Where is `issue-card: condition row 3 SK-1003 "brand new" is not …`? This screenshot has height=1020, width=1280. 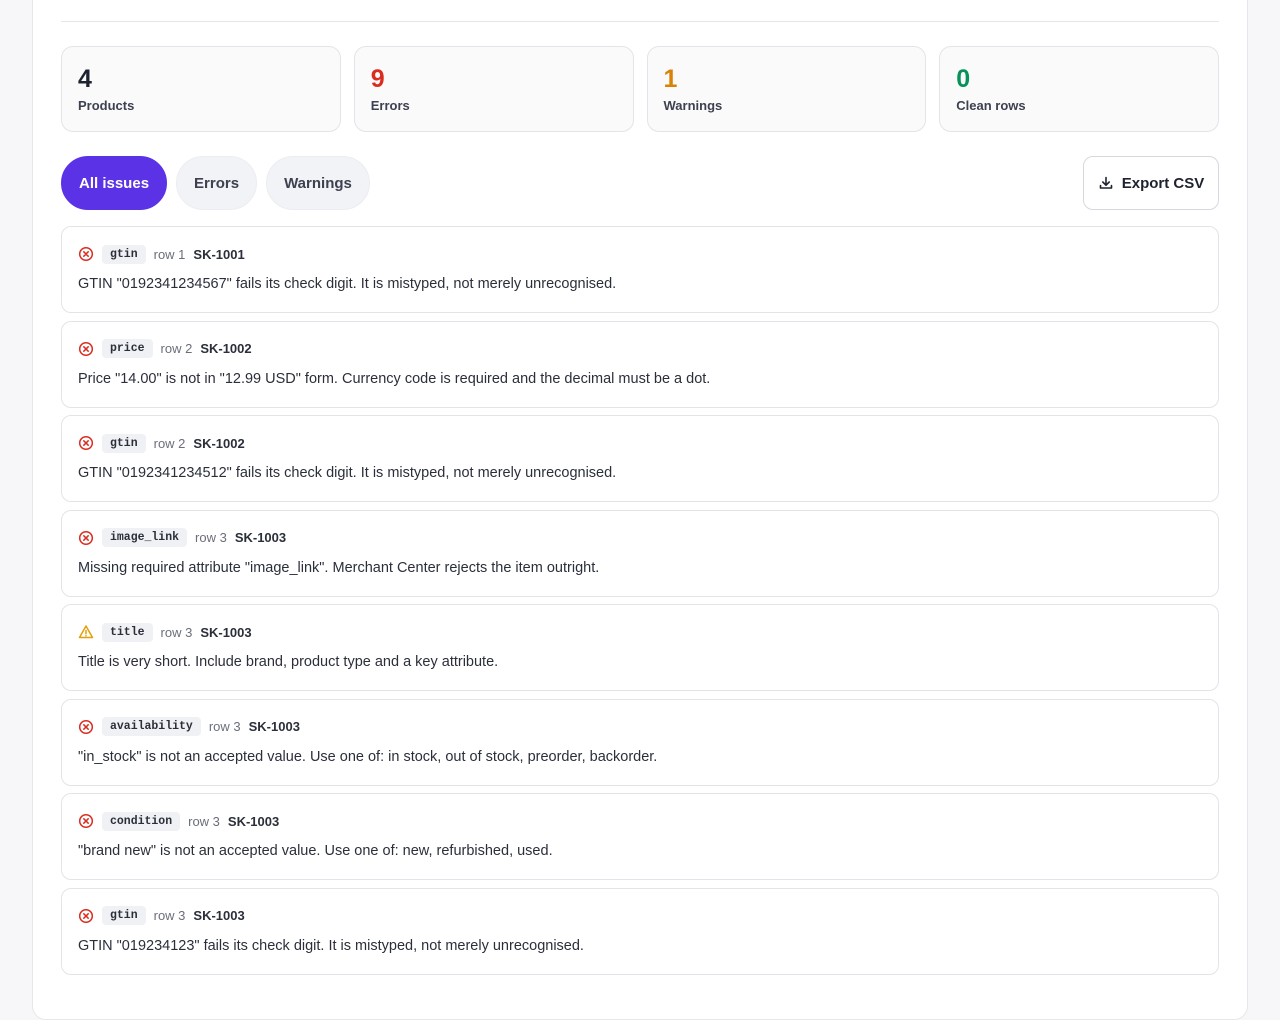
issue-card: condition row 3 SK-1003 "brand new" is not … is located at coordinates (640, 836).